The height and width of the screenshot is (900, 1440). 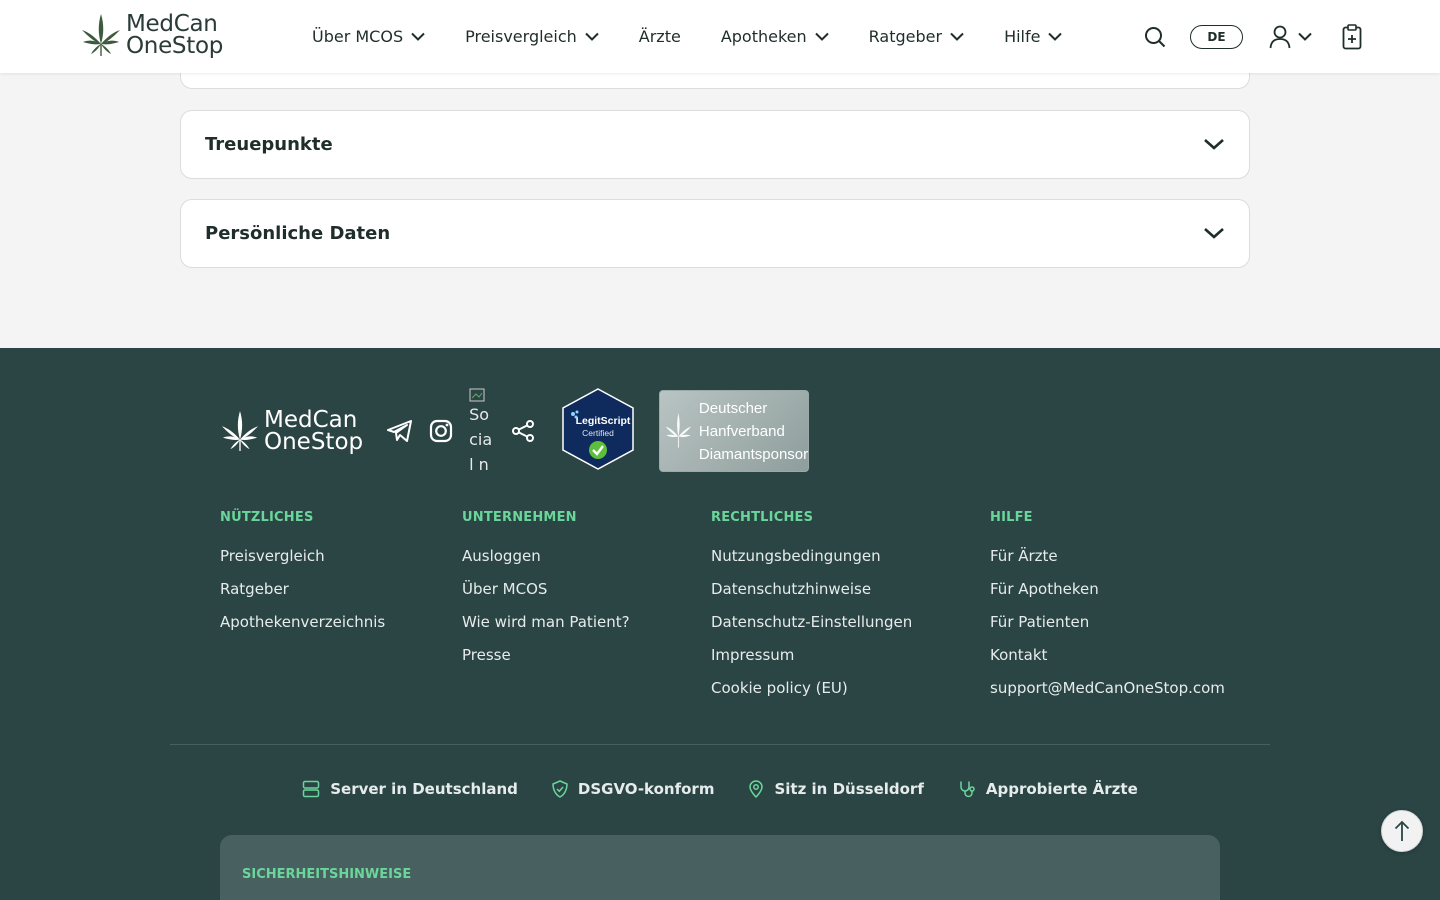 What do you see at coordinates (269, 144) in the screenshot?
I see `accordion-title: Treuepunkte` at bounding box center [269, 144].